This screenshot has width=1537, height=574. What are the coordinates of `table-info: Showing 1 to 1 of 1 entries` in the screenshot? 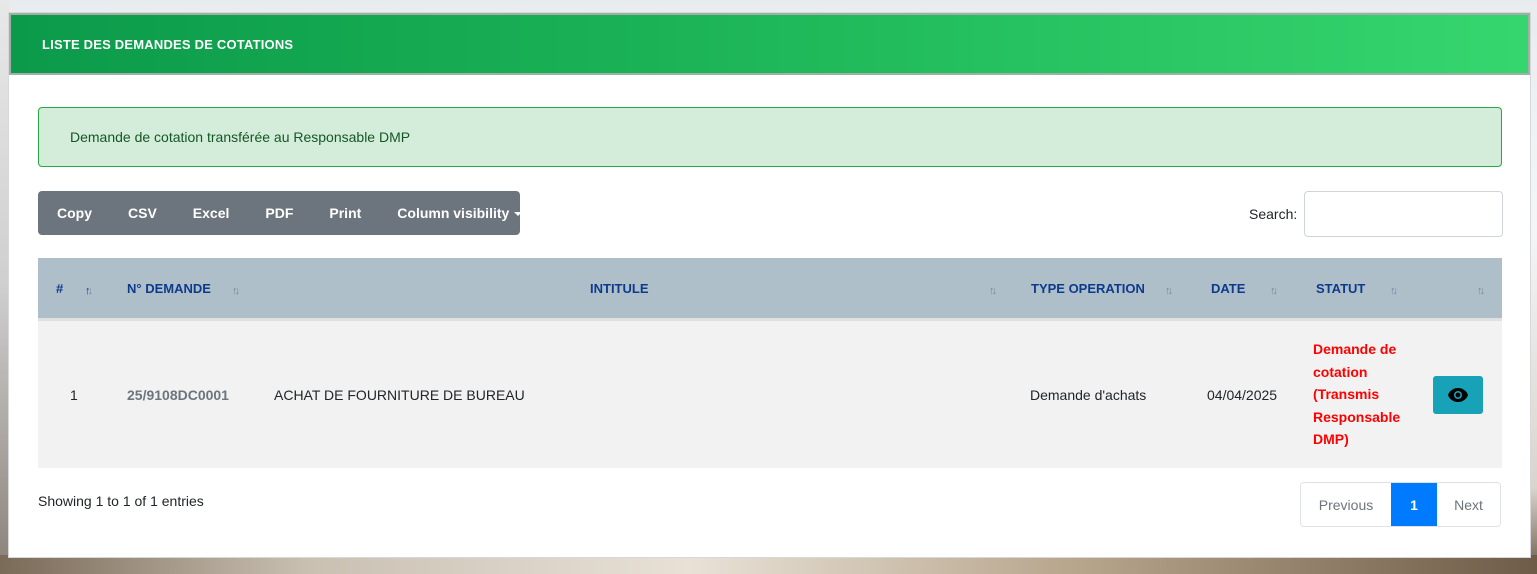 It's located at (121, 501).